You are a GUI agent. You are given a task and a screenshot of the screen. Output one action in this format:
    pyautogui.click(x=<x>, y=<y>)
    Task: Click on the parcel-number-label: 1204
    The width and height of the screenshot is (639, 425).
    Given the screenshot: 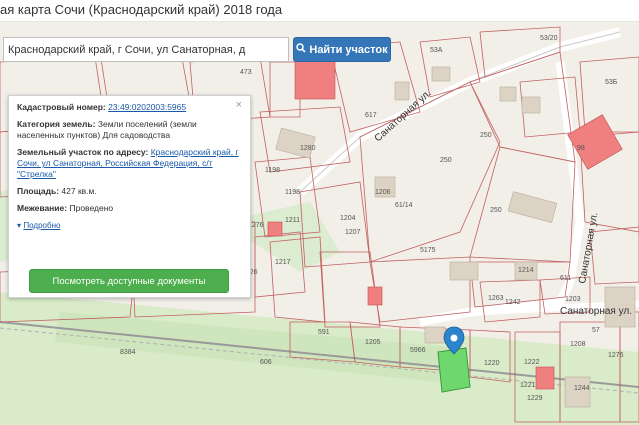 What is the action you would take?
    pyautogui.click(x=348, y=218)
    